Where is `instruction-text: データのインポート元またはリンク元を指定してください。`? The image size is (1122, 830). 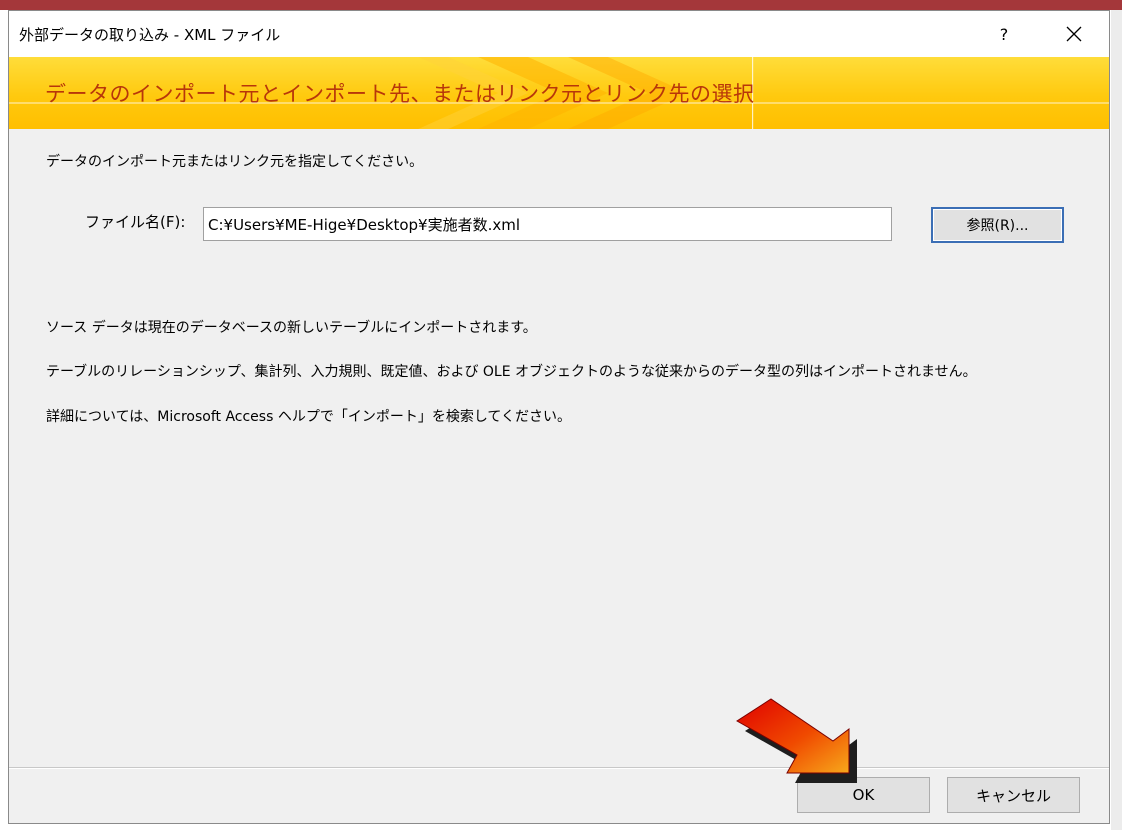 instruction-text: データのインポート元またはリンク元を指定してください。 is located at coordinates (235, 162).